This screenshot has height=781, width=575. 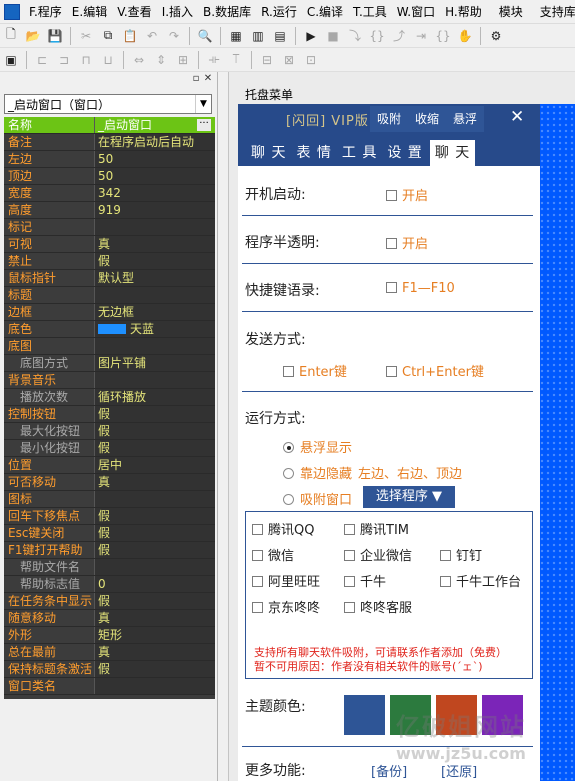 I want to click on property-row: 备注 在程序启动后自动, so click(x=109, y=142).